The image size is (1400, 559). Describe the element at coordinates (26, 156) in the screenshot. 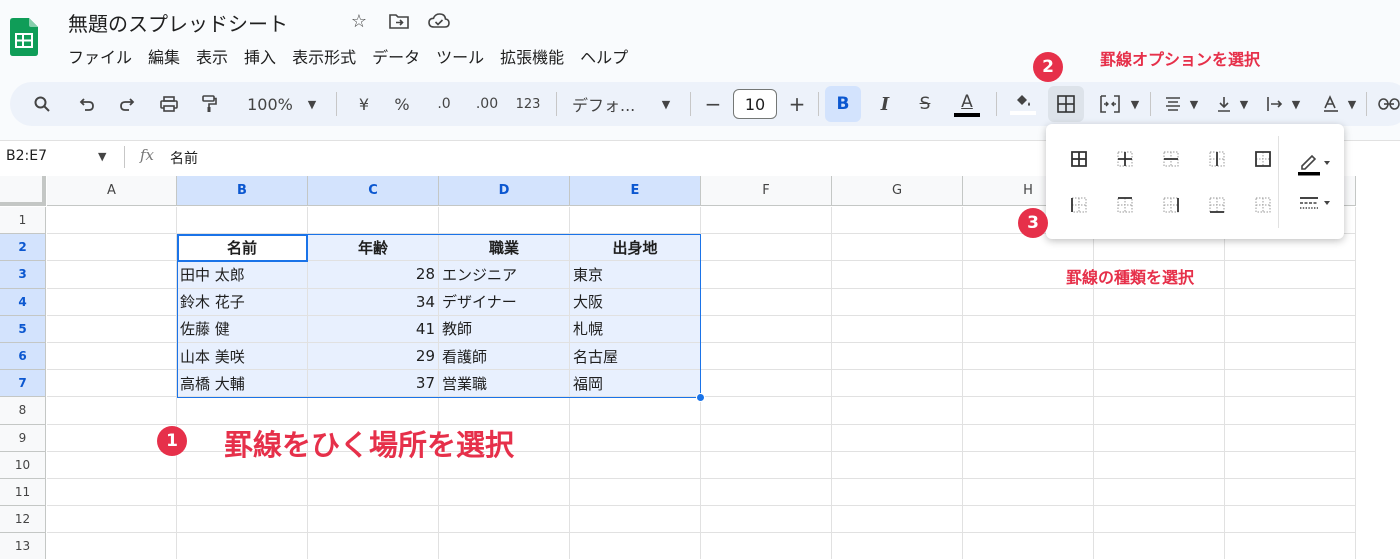

I see `name-box: B2:E7` at that location.